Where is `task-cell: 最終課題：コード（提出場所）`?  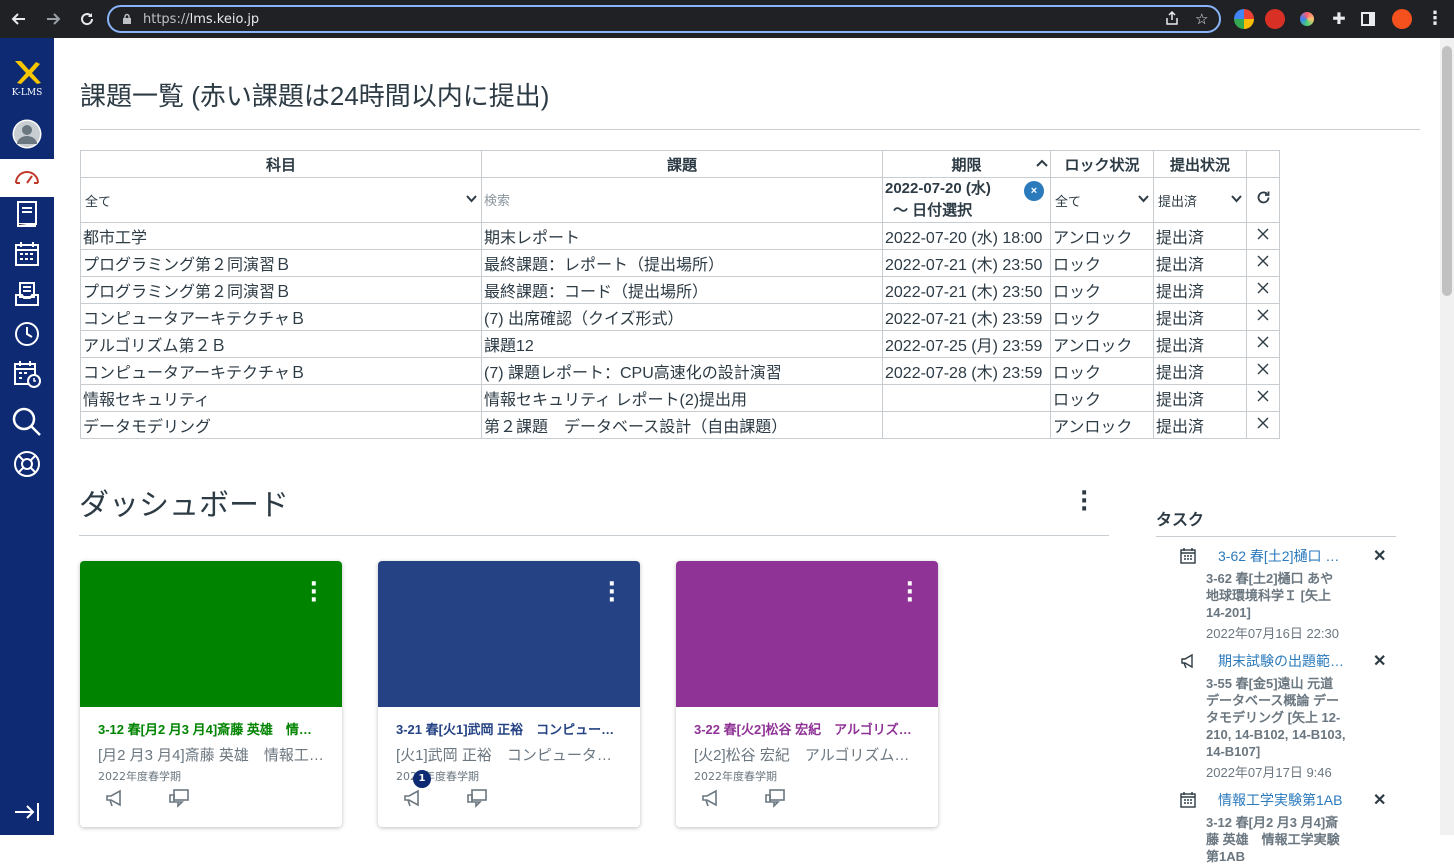
task-cell: 最終課題：コード（提出場所） is located at coordinates (682, 290).